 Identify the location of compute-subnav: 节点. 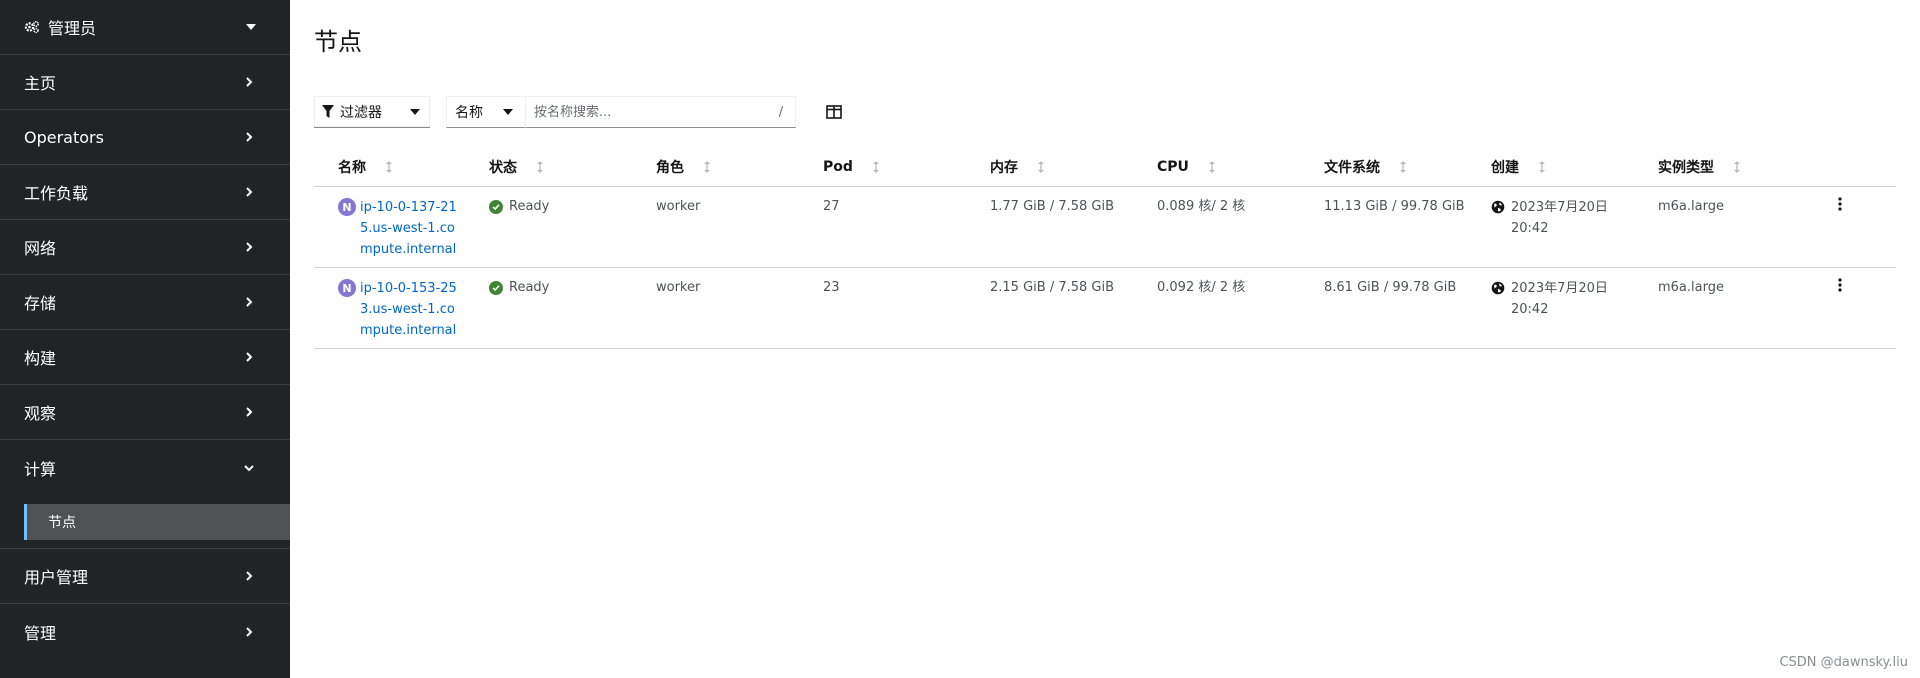
(145, 522).